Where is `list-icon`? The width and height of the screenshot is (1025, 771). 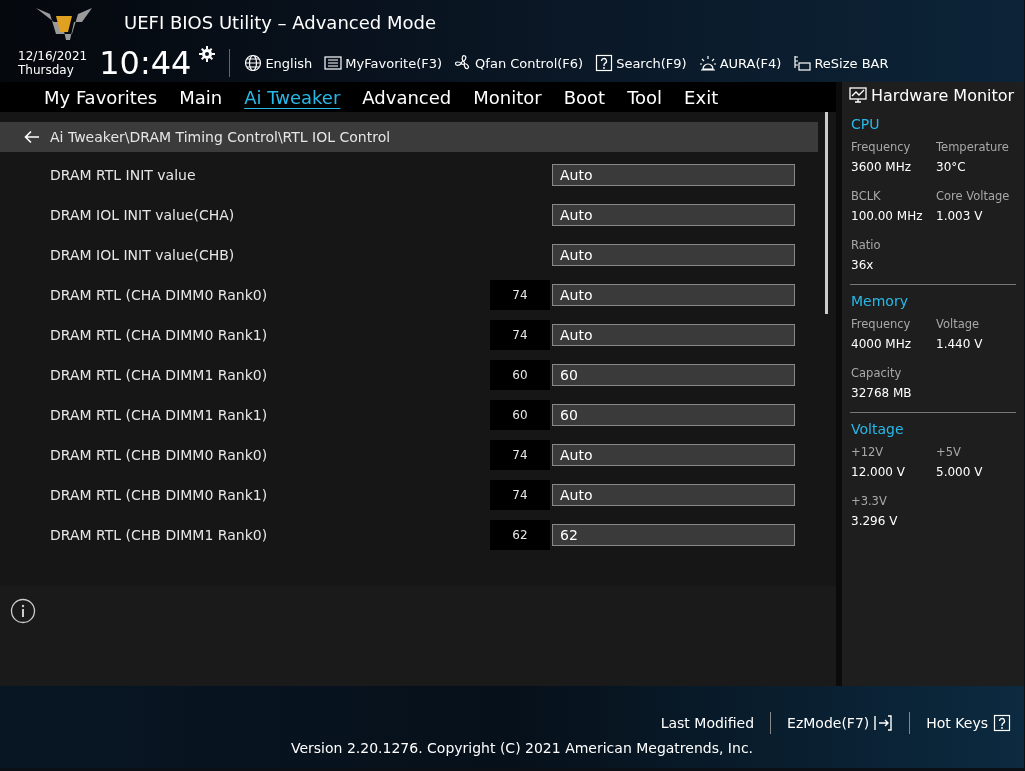 list-icon is located at coordinates (333, 63).